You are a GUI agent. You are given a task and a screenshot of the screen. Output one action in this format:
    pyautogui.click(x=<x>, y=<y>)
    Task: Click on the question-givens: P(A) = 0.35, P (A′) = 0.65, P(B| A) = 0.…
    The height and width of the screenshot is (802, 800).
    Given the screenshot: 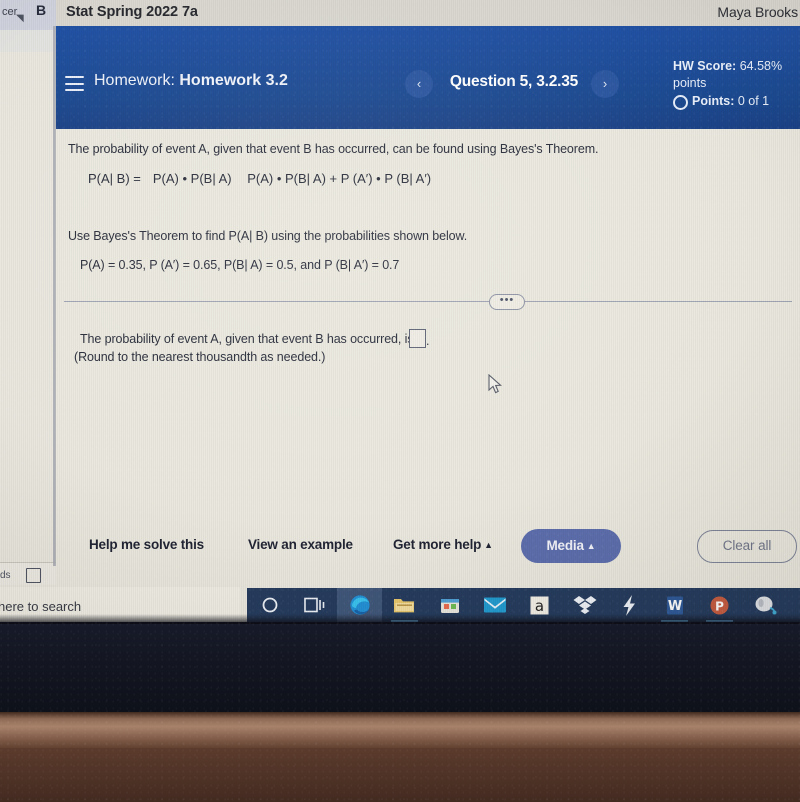 What is the action you would take?
    pyautogui.click(x=240, y=265)
    